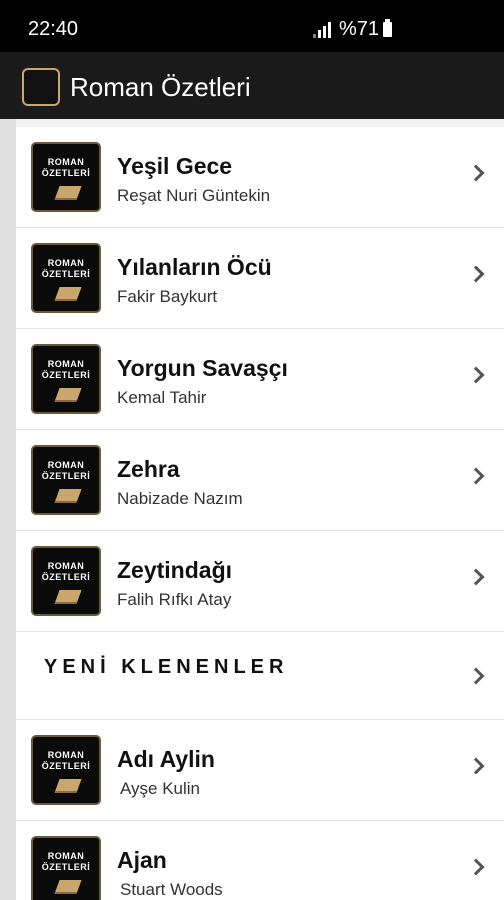 Image resolution: width=504 pixels, height=900 pixels. Describe the element at coordinates (321, 29) in the screenshot. I see `signal-icon` at that location.